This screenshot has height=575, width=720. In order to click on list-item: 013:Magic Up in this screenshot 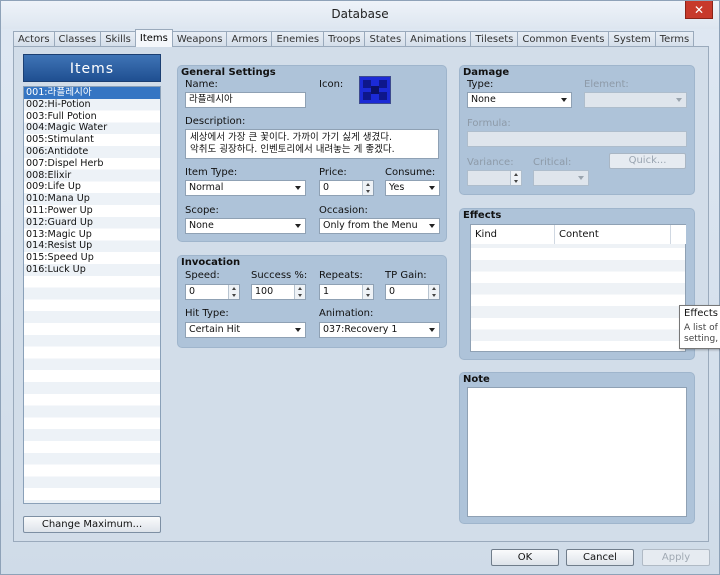, I will do `click(92, 235)`.